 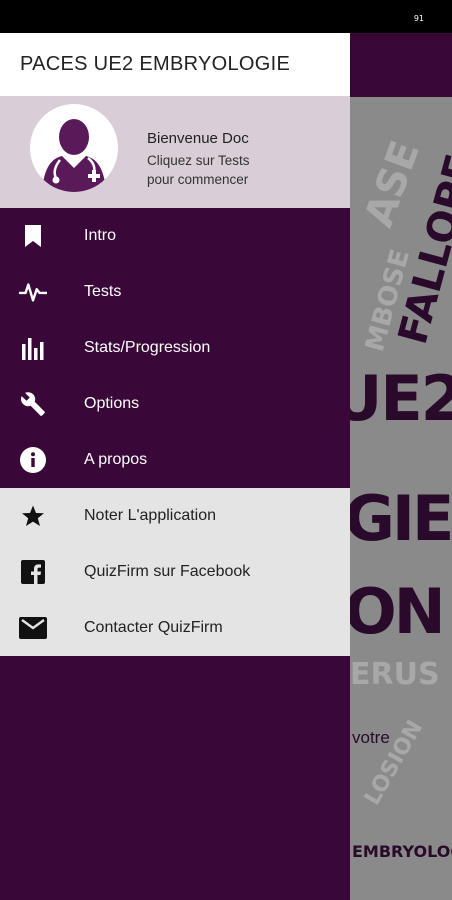 What do you see at coordinates (237, 170) in the screenshot?
I see `hint-text: Cliquez sur Tests pour commencer` at bounding box center [237, 170].